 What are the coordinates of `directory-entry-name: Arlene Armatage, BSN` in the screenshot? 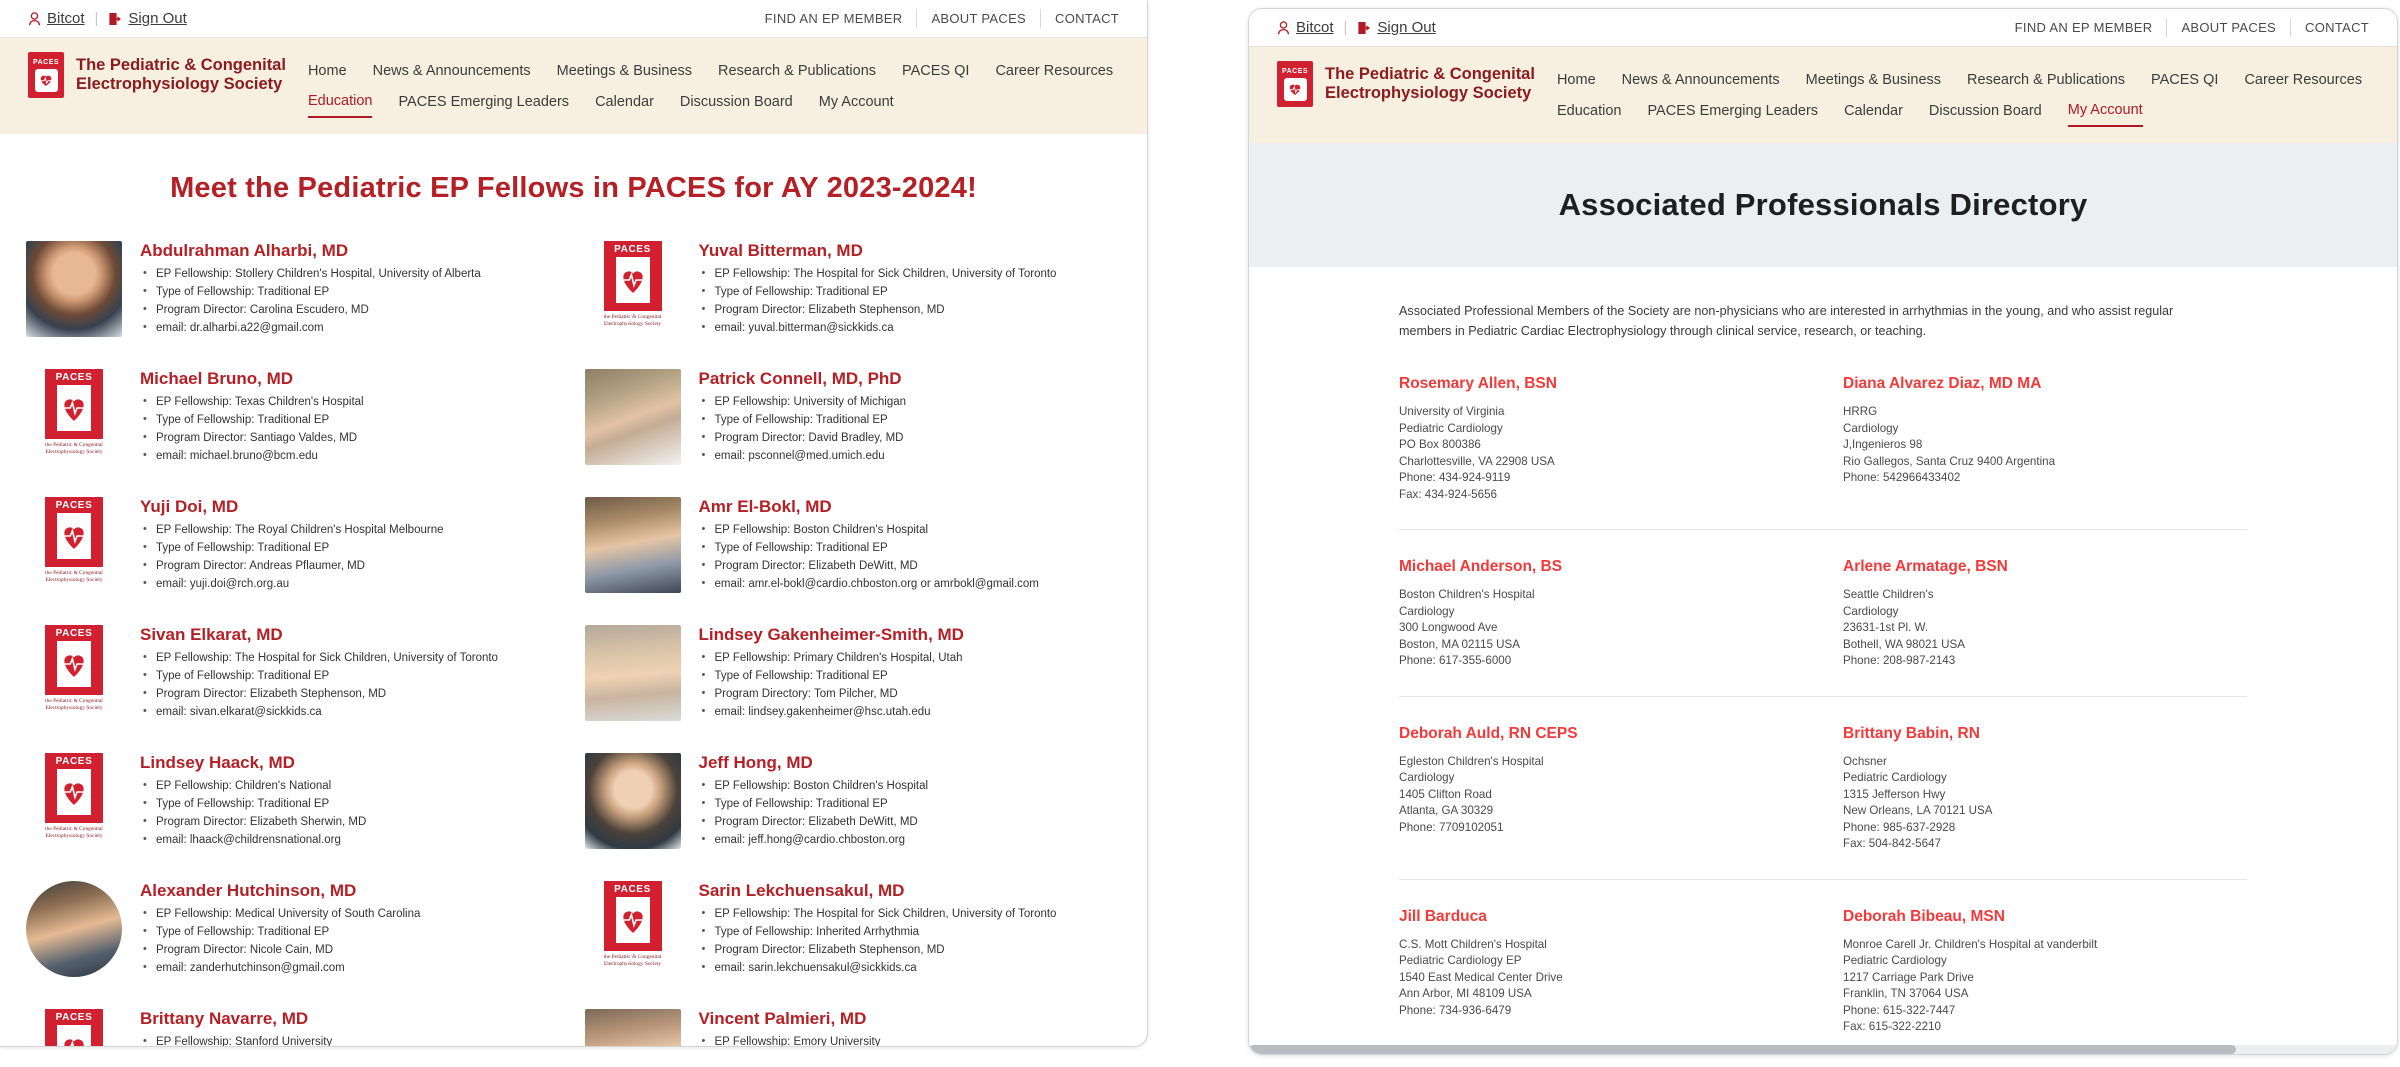 It's located at (2045, 567).